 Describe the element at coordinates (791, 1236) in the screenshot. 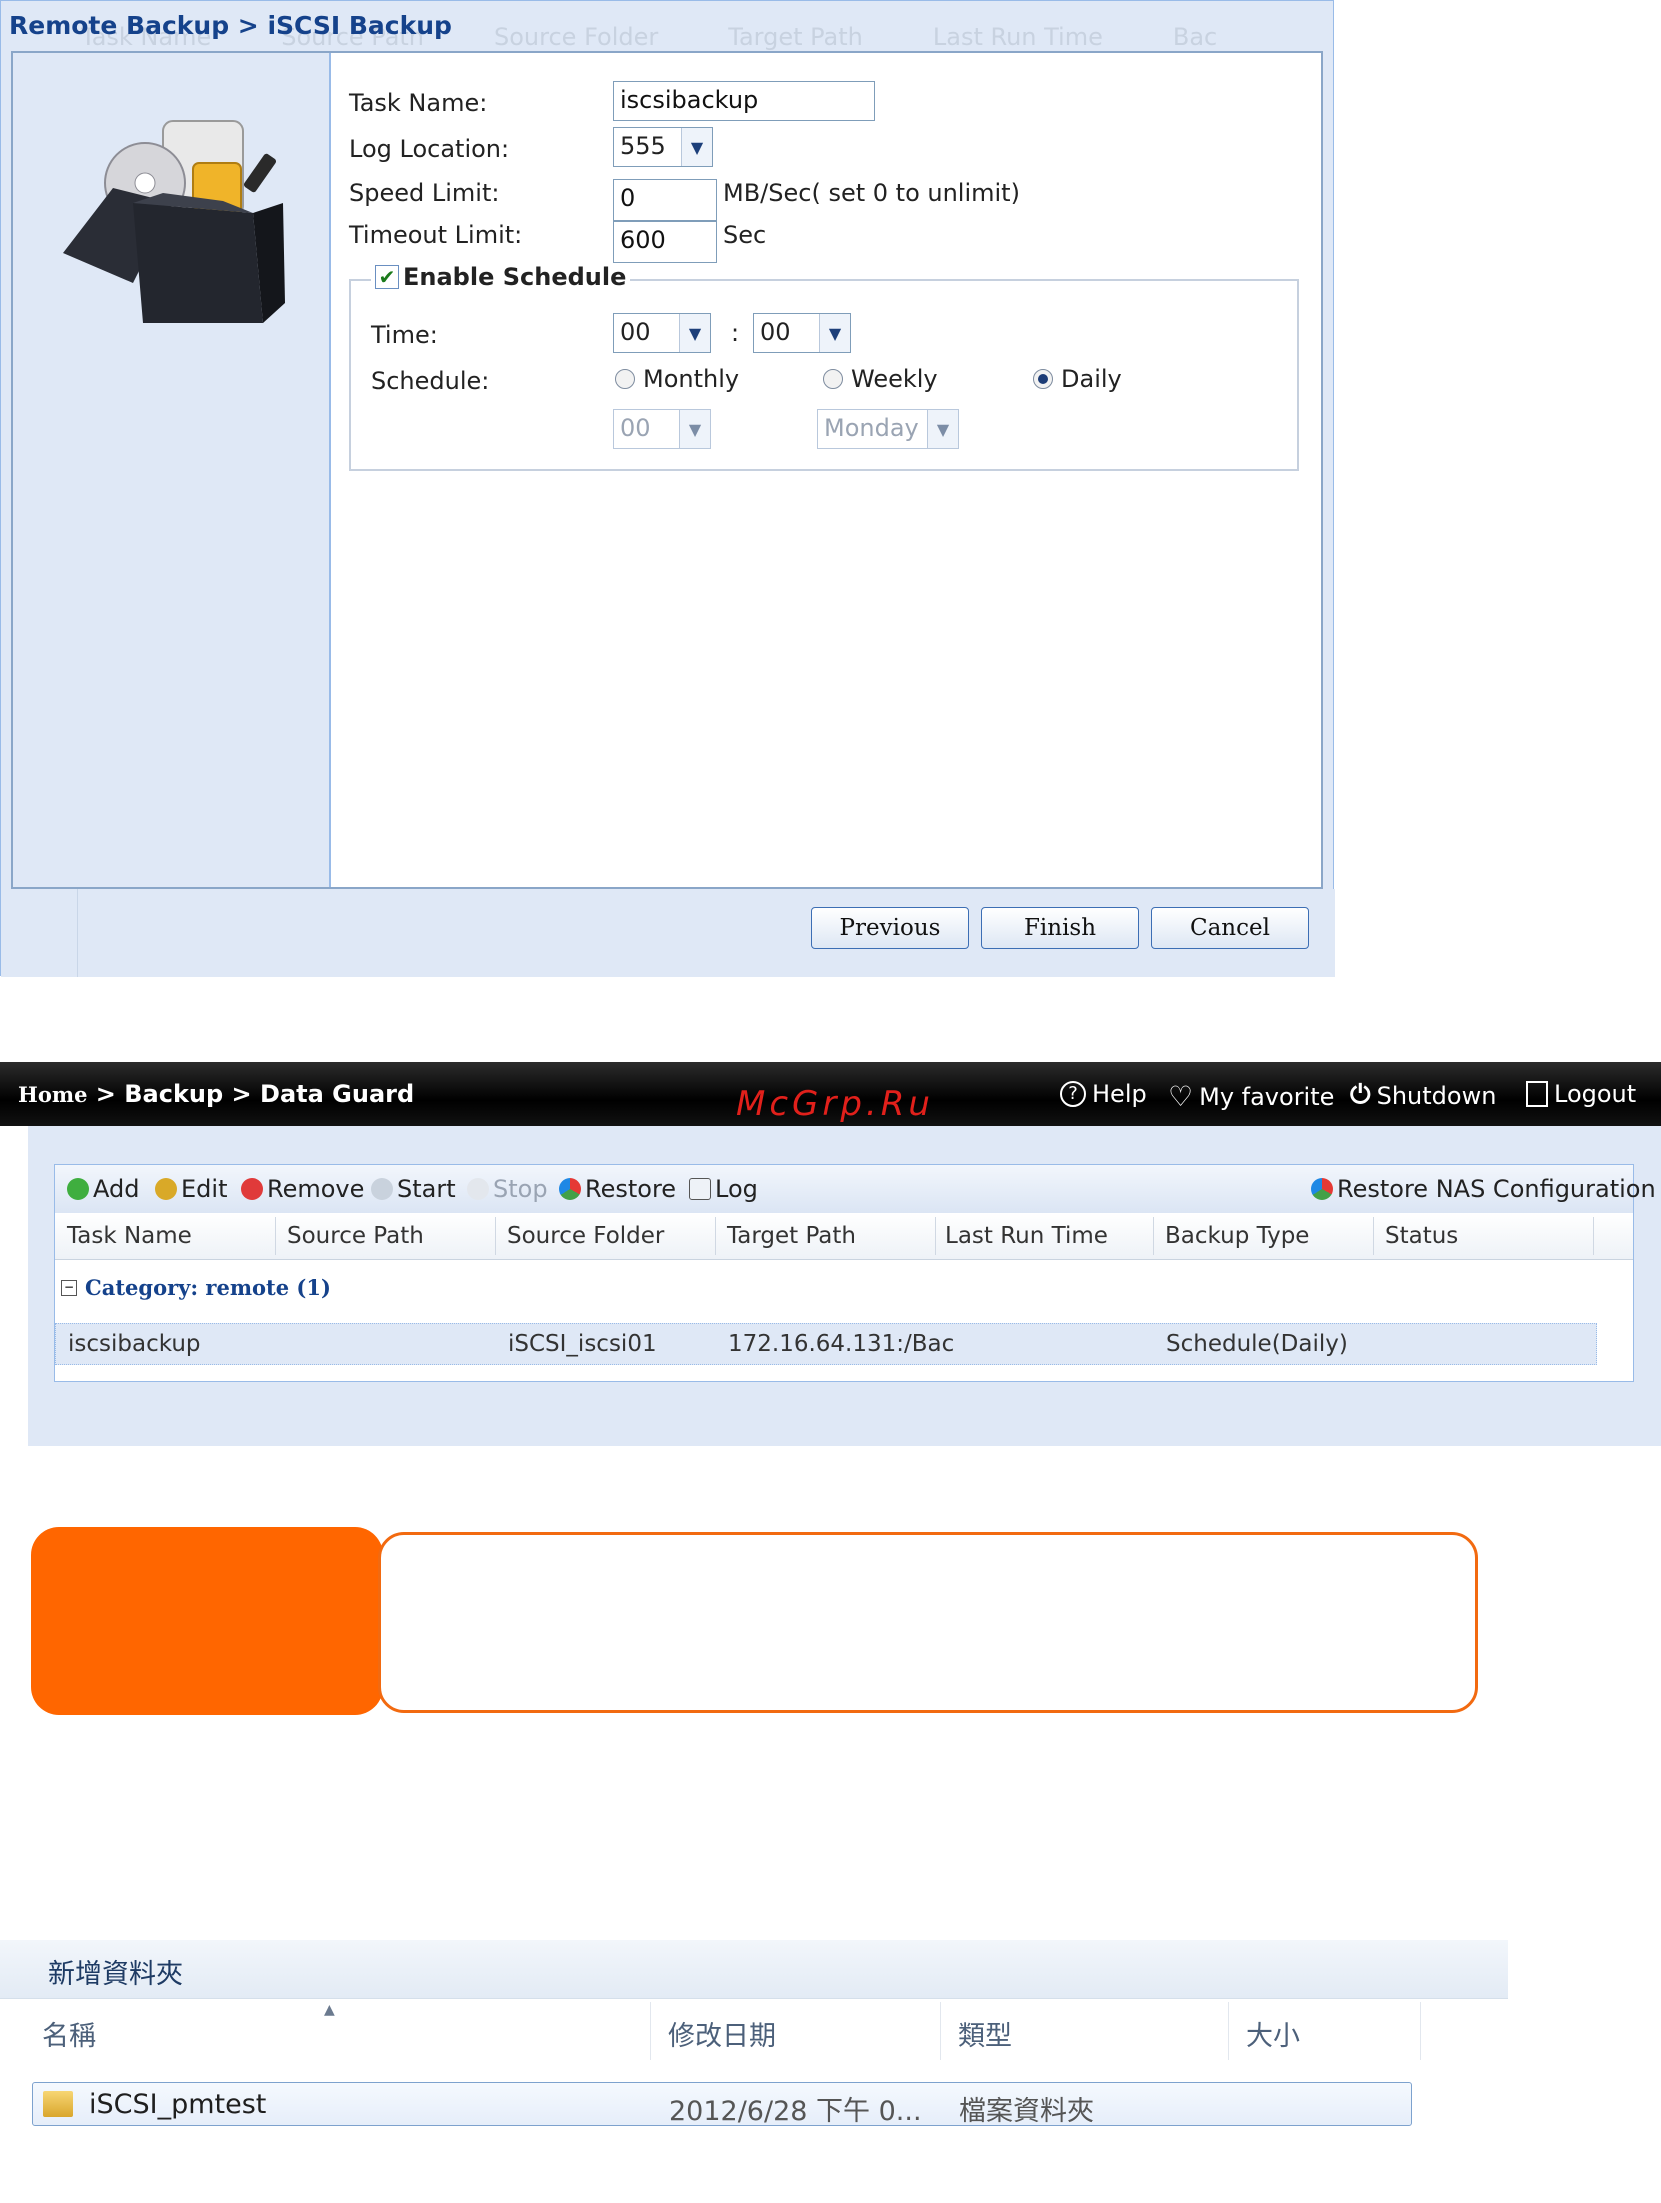

I see `col-target-path: Target Path` at that location.